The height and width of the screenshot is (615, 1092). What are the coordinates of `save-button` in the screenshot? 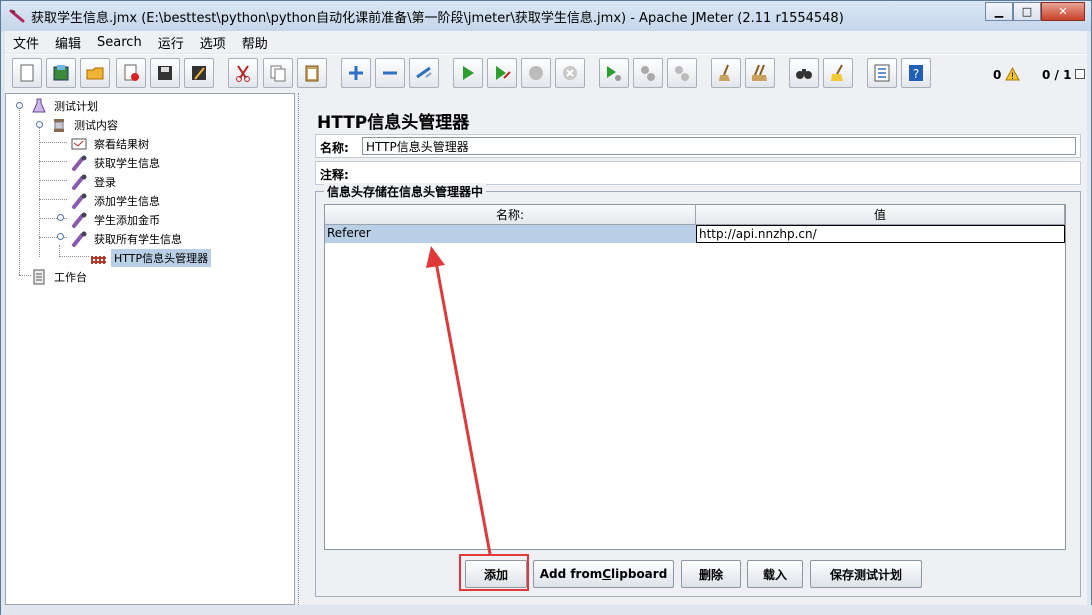 It's located at (165, 73).